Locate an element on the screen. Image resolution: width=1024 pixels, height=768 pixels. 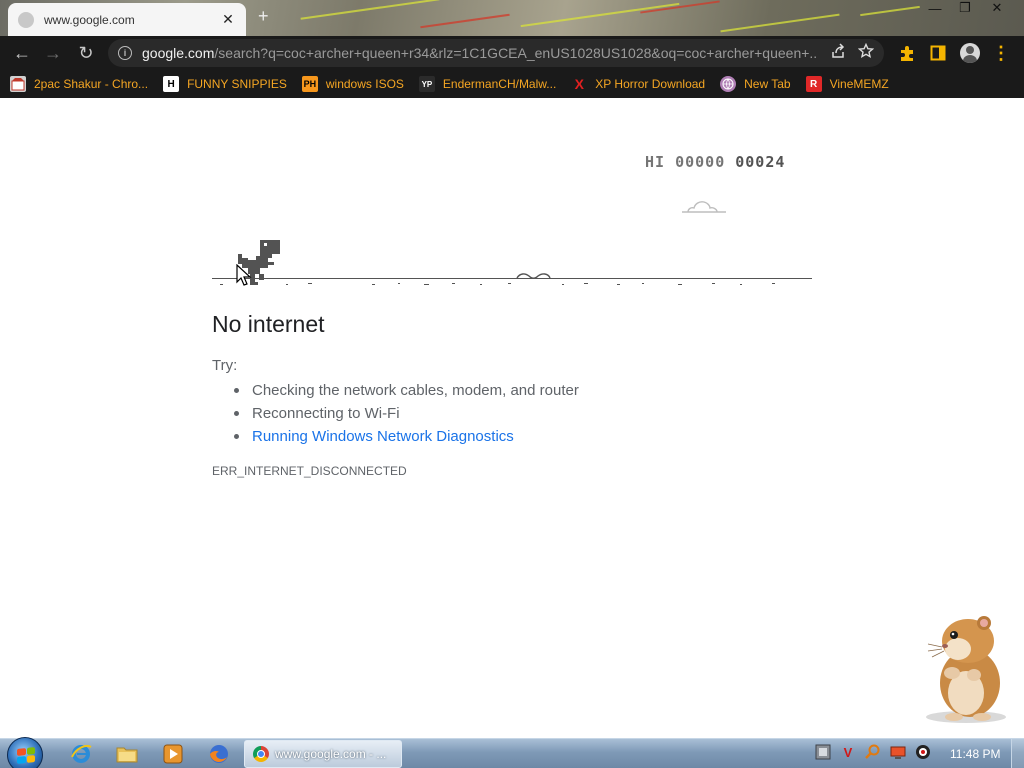
page-icon is located at coordinates (18, 84).